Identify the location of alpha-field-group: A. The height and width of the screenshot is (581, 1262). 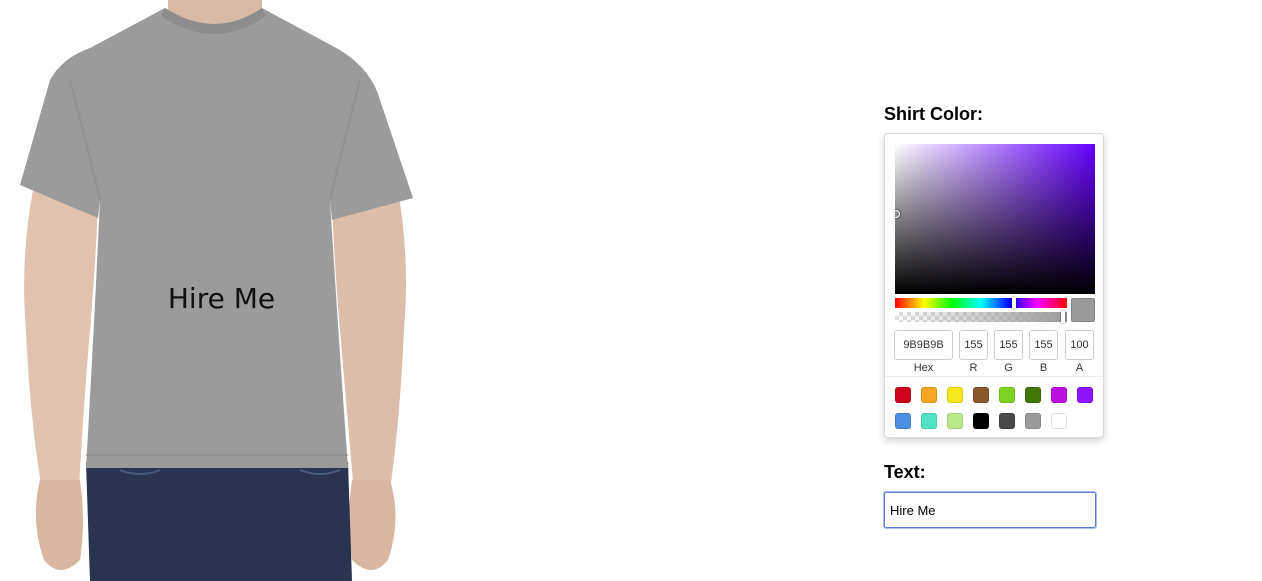
(1079, 352).